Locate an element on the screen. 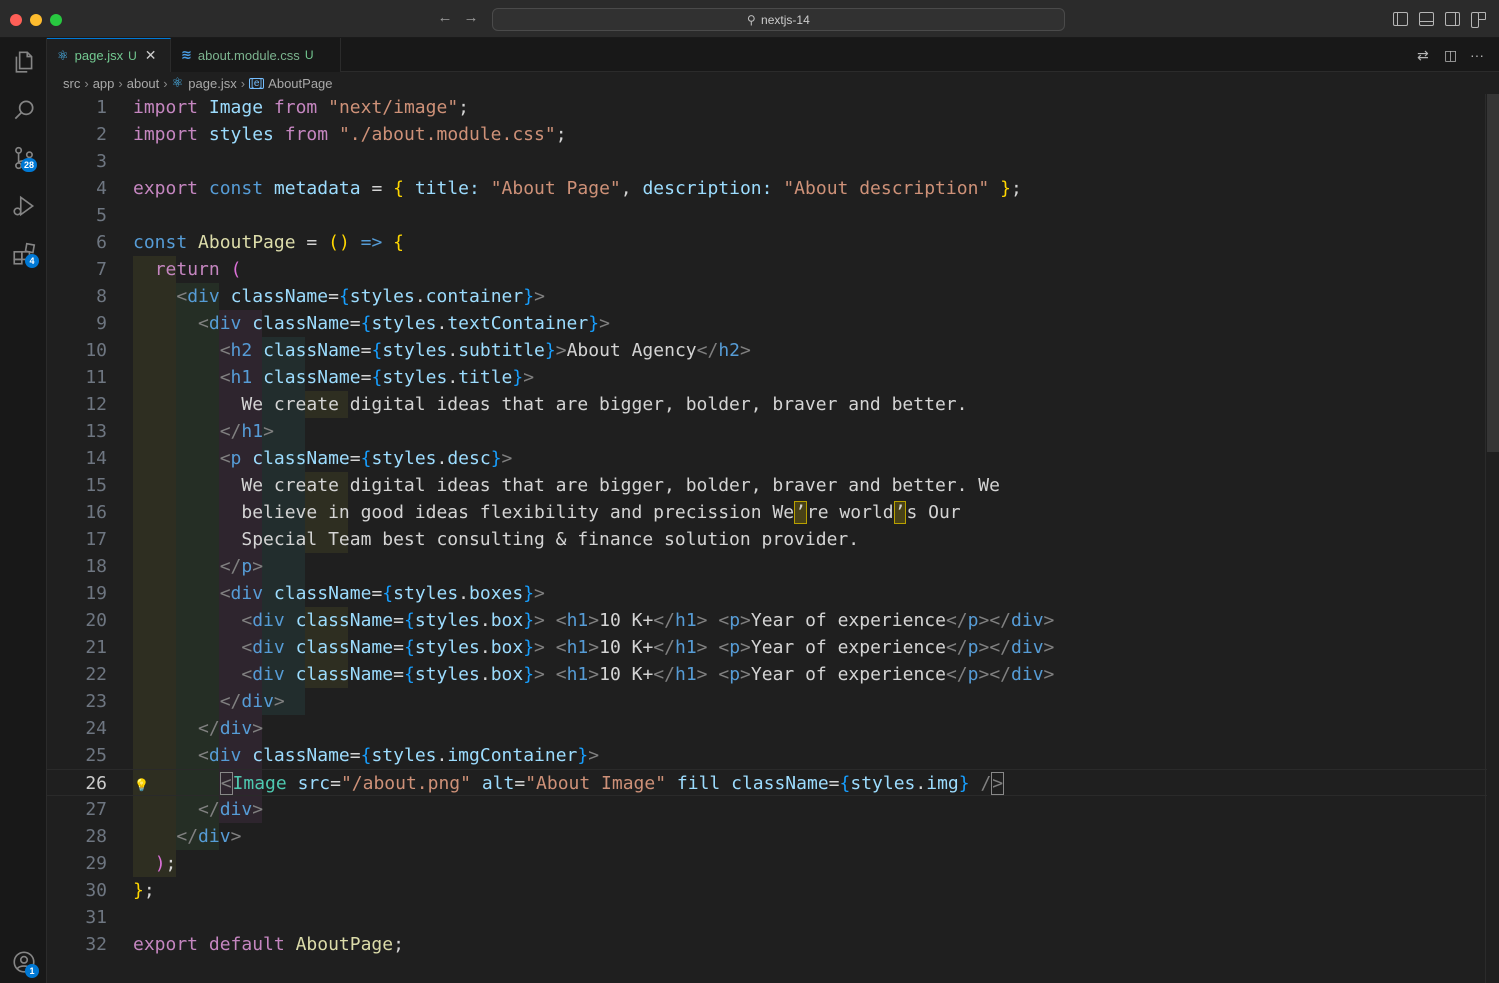  line-number: 21 is located at coordinates (96, 647).